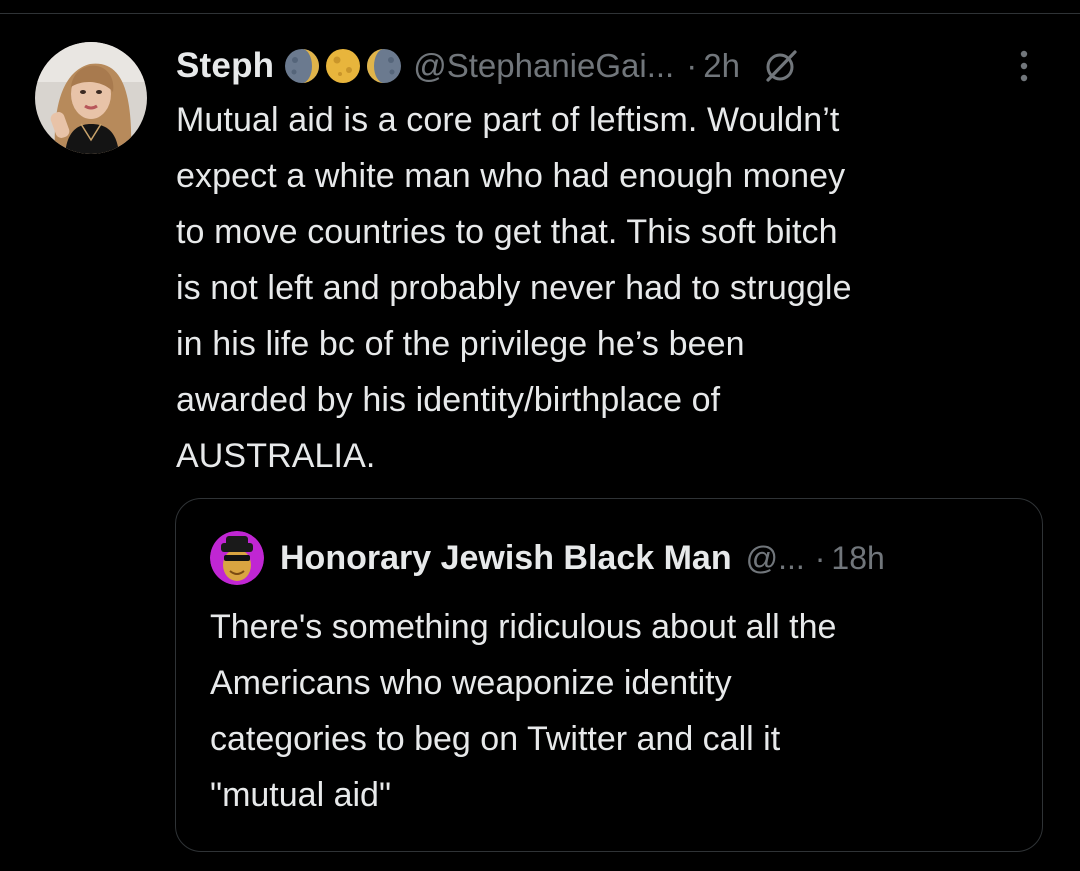 Image resolution: width=1080 pixels, height=871 pixels. I want to click on tweet-header: Steph @StephanieGai... · 2h, so click(488, 66).